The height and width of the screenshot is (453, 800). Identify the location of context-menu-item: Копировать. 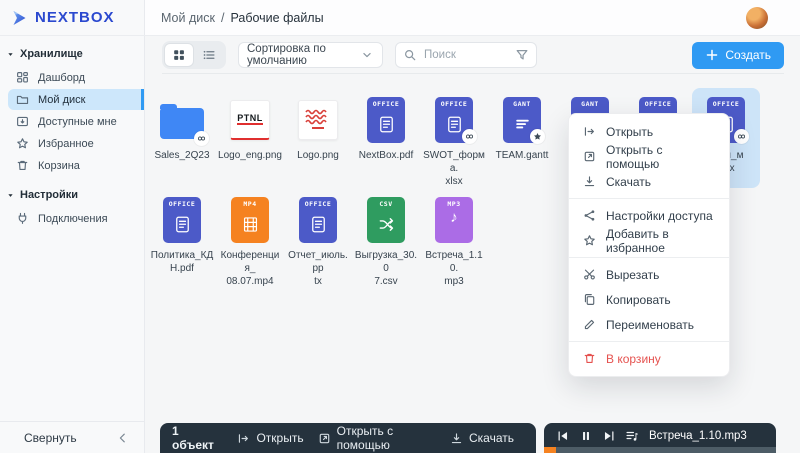
(649, 299).